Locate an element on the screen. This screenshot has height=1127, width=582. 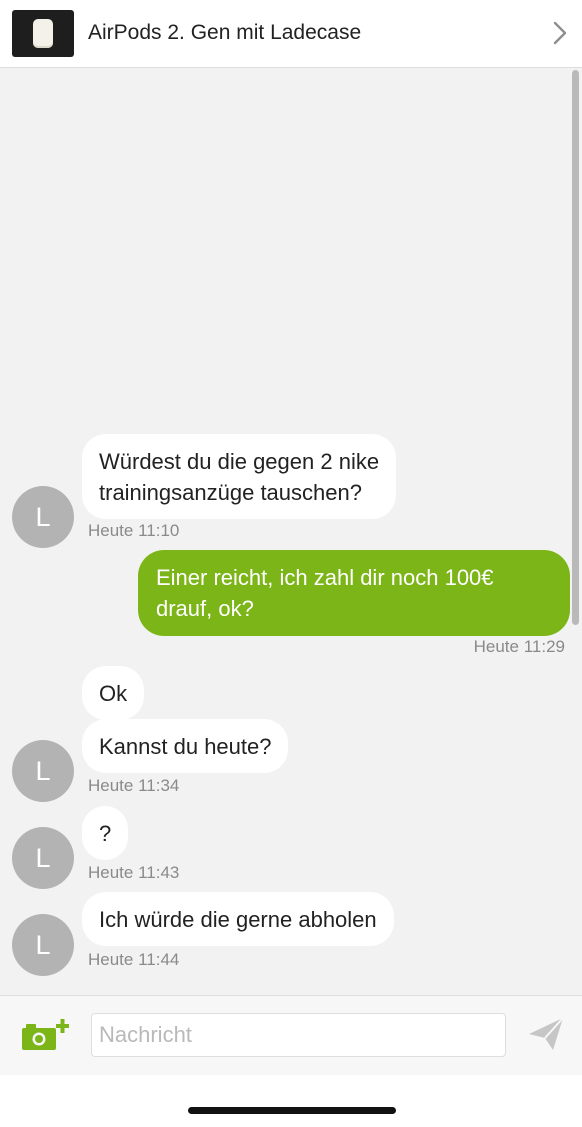
message-line: Würdest du die gegen 2 nike is located at coordinates (239, 461).